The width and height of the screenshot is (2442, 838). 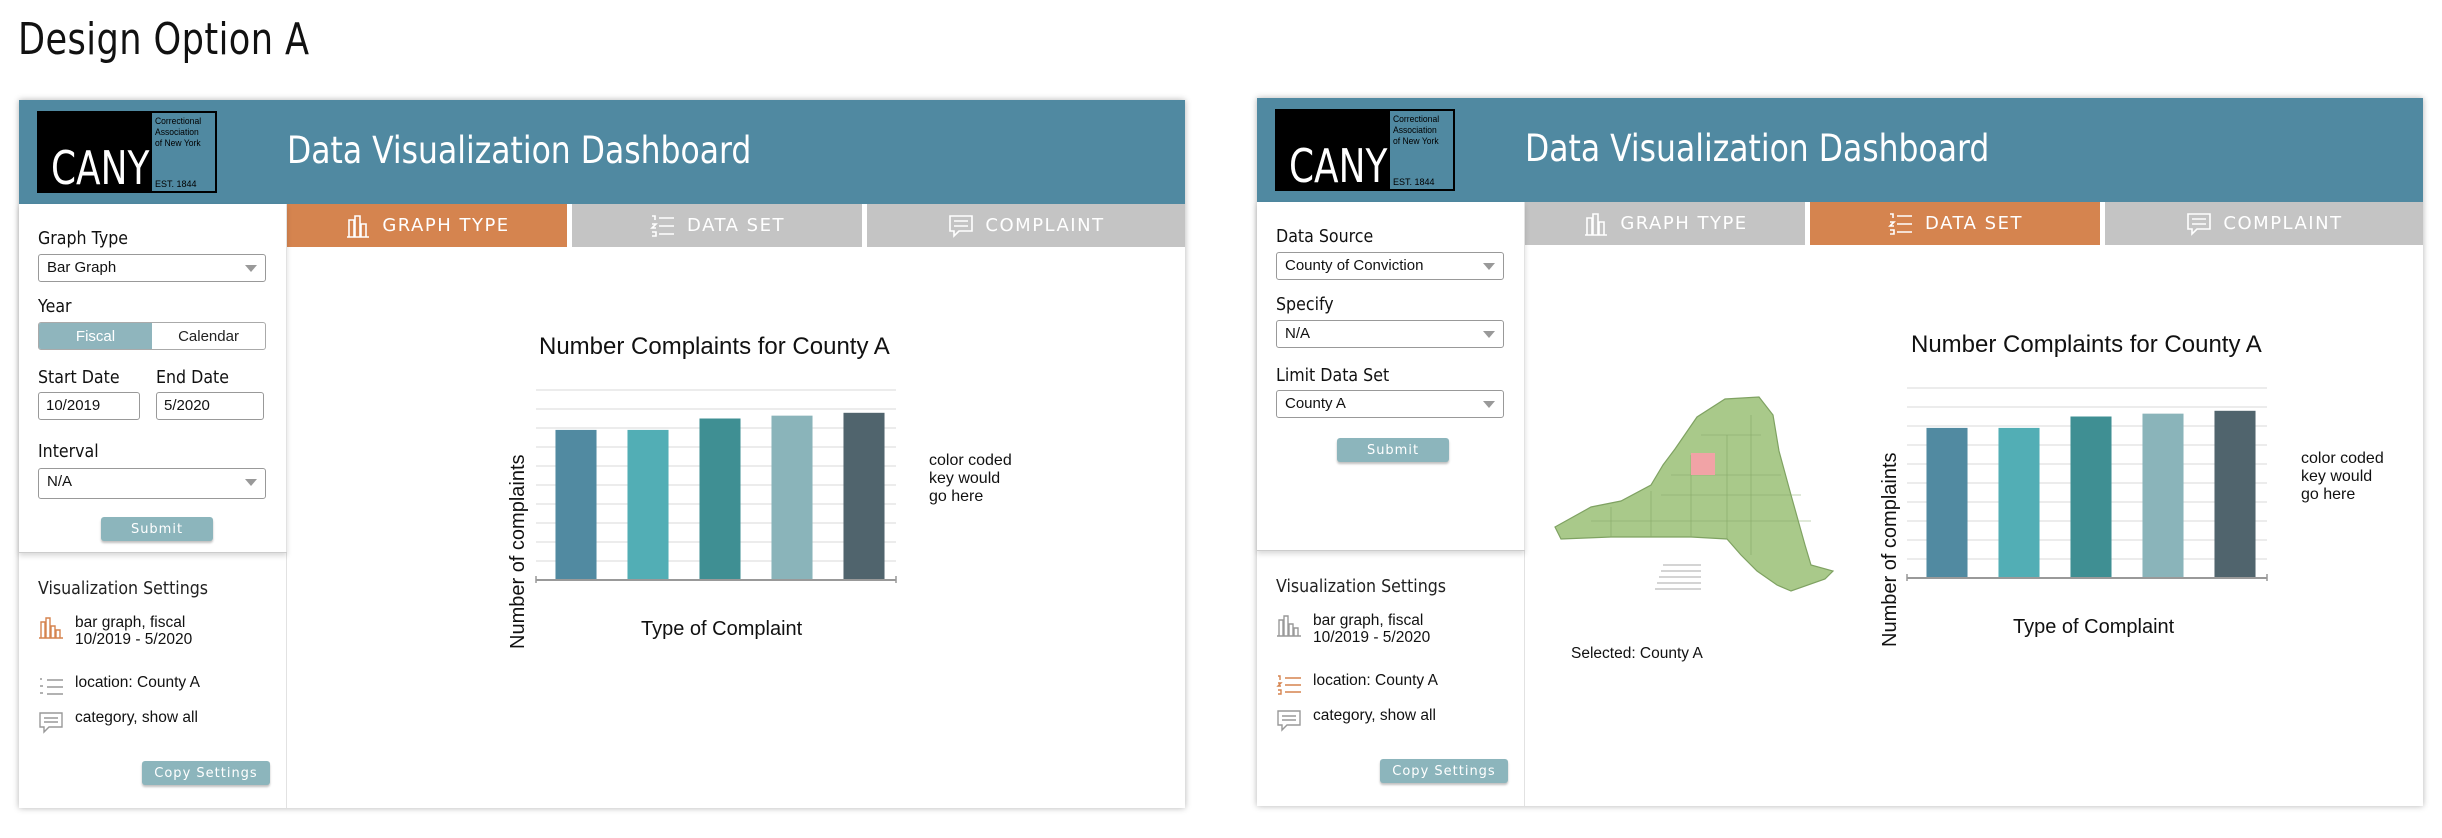 What do you see at coordinates (1390, 266) in the screenshot?
I see `data-source-select: County of Conviction` at bounding box center [1390, 266].